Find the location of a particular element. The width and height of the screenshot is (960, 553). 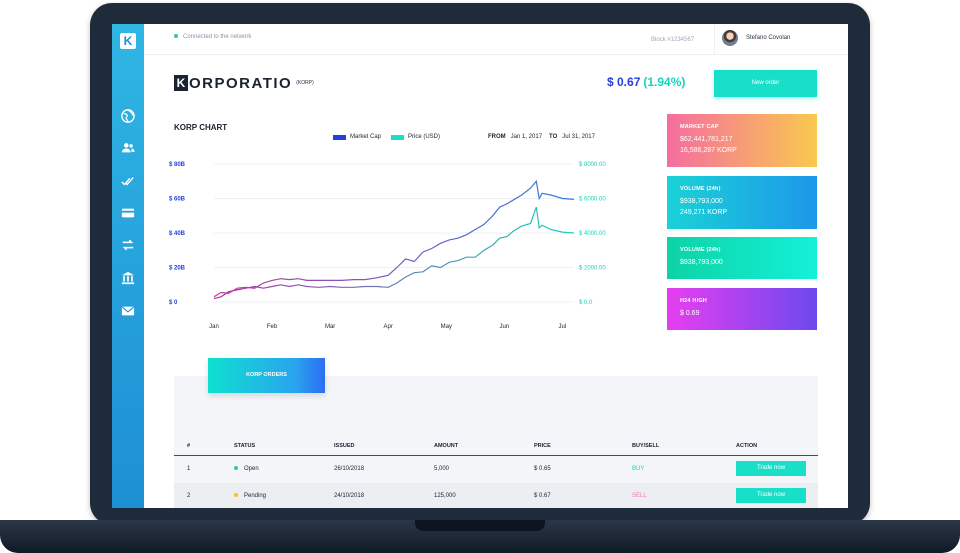

y-right-tick-label: $ 2000.00 is located at coordinates (592, 269).